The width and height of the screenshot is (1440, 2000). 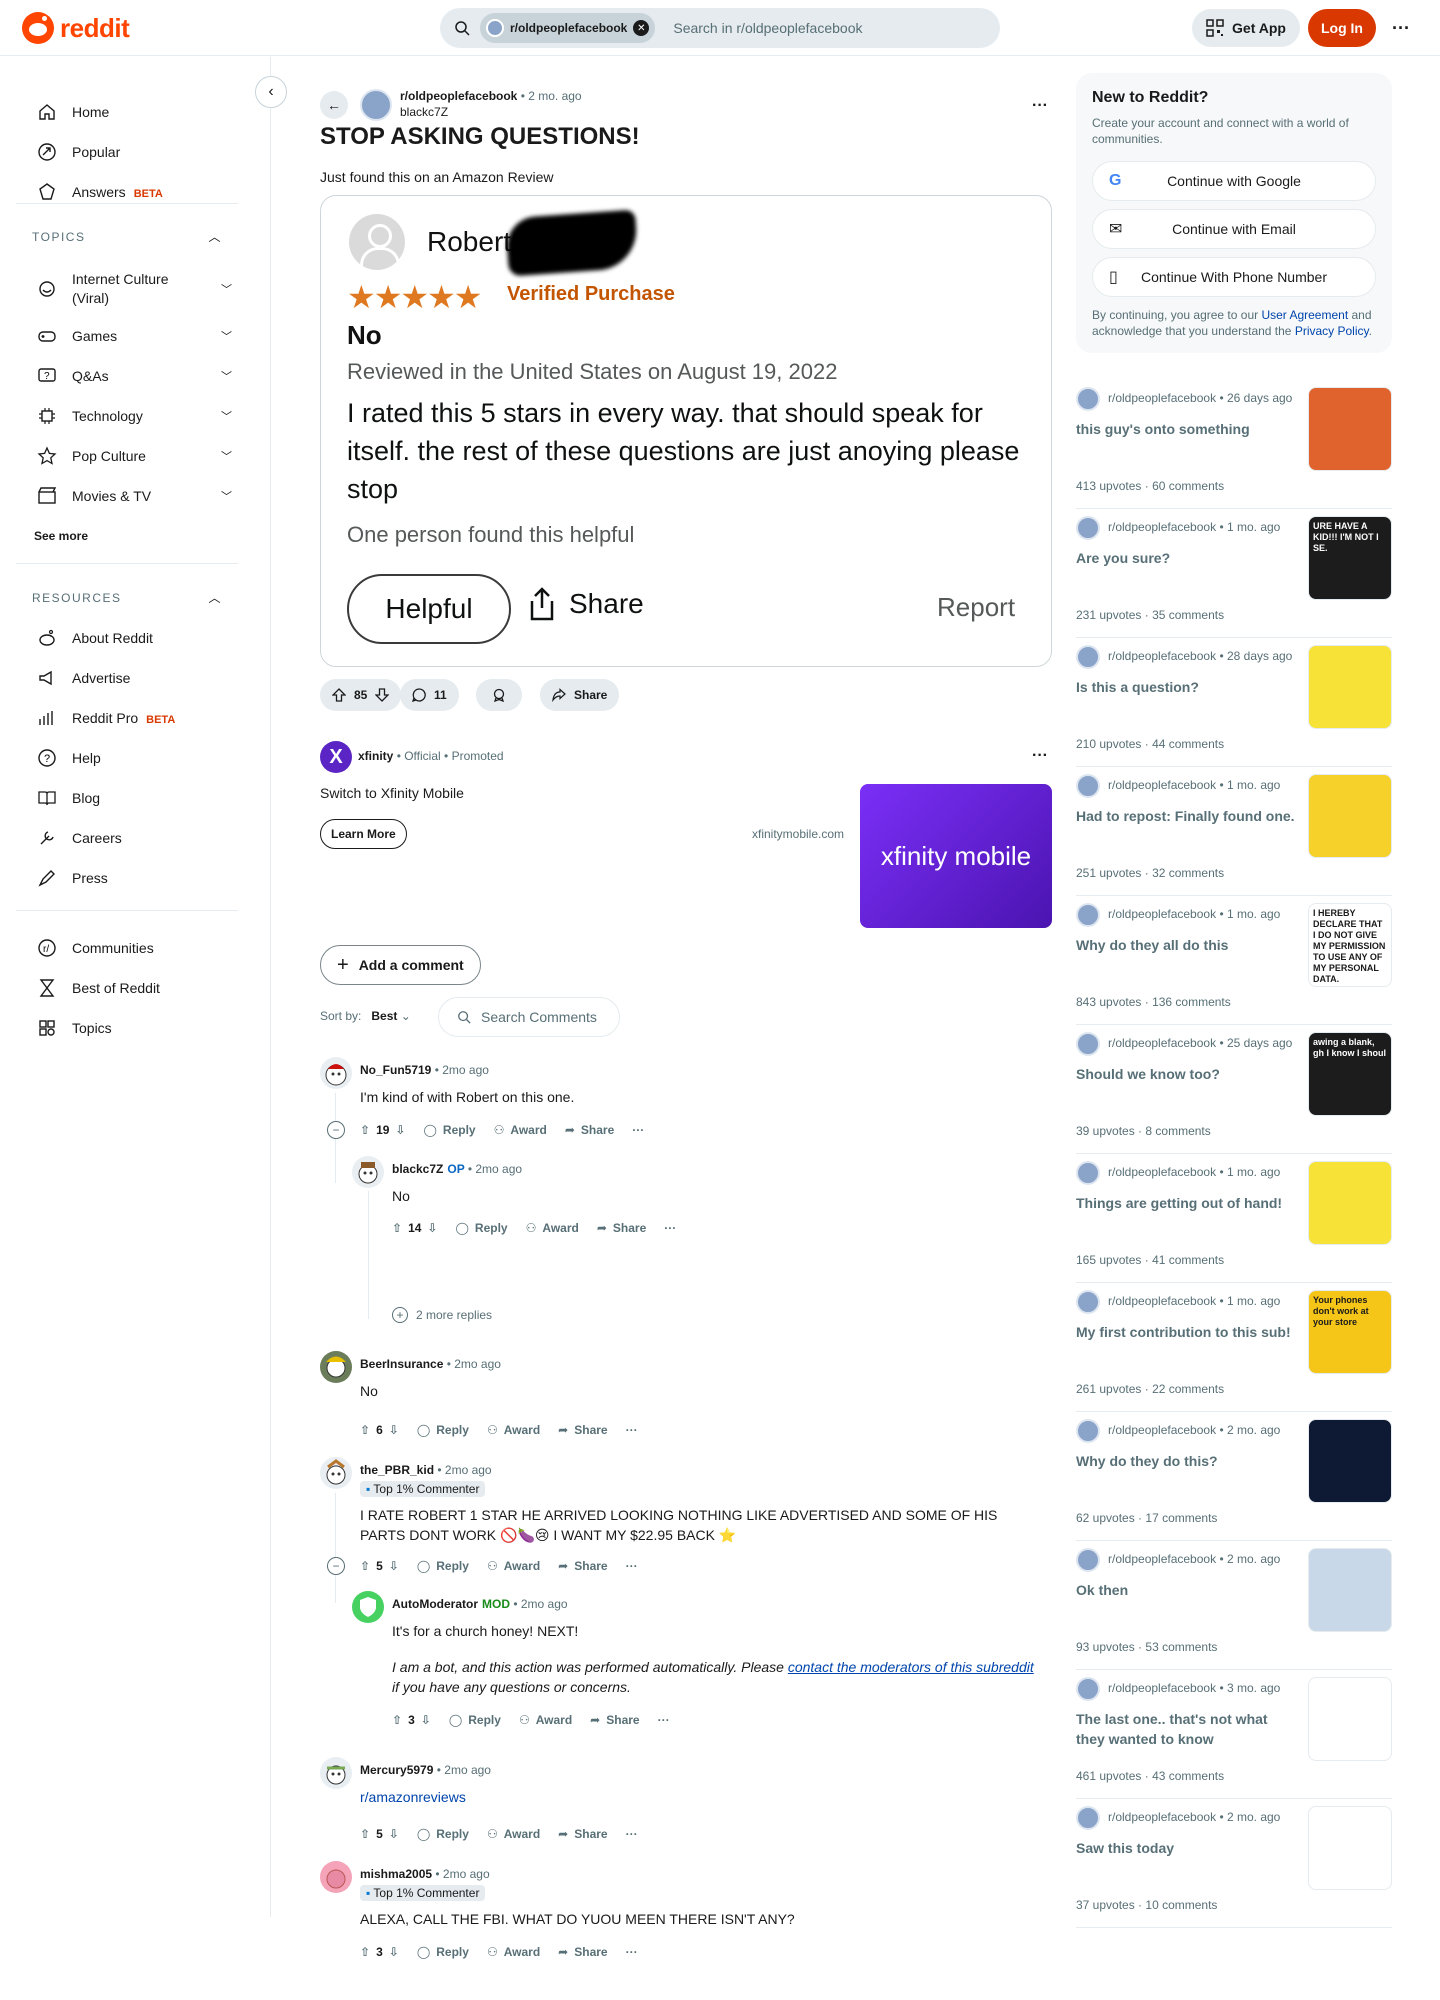 I want to click on sidebar-item-careers: Careers, so click(x=131, y=838).